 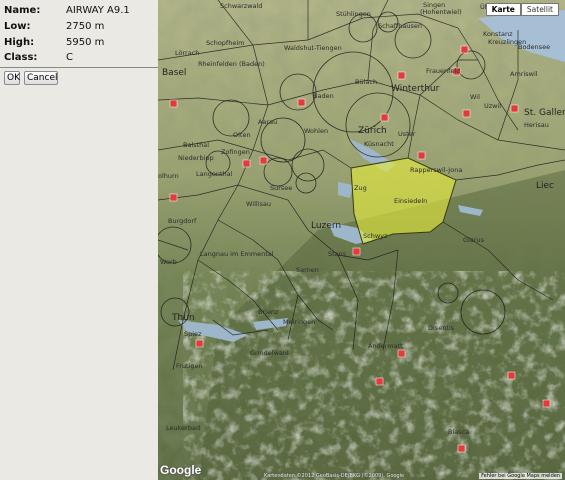 I want to click on class-value: C, so click(x=69, y=57).